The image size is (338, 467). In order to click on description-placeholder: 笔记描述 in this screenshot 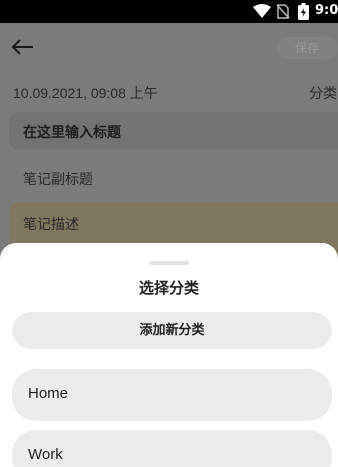, I will do `click(51, 225)`.